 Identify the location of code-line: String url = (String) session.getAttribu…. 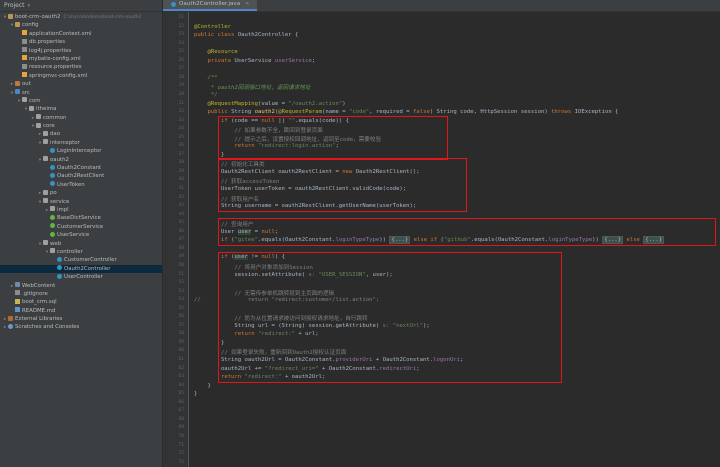
(311, 325).